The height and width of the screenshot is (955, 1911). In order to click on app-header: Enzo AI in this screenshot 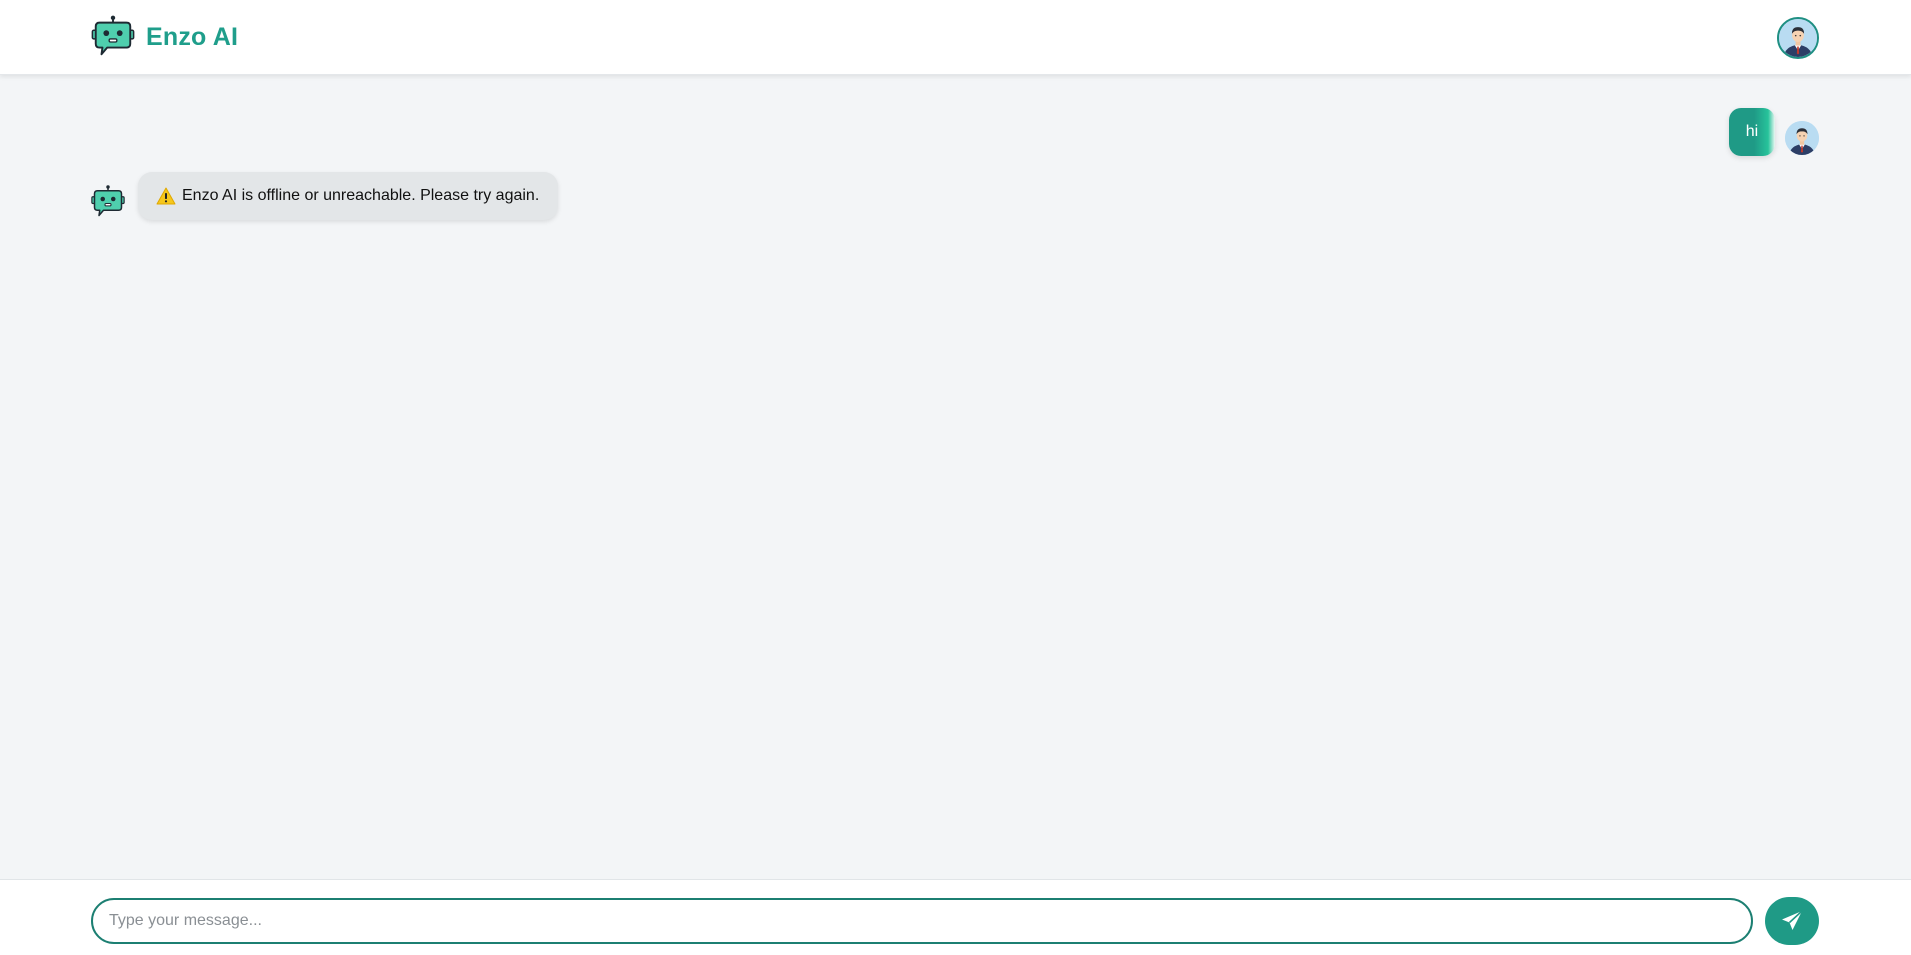, I will do `click(955, 37)`.